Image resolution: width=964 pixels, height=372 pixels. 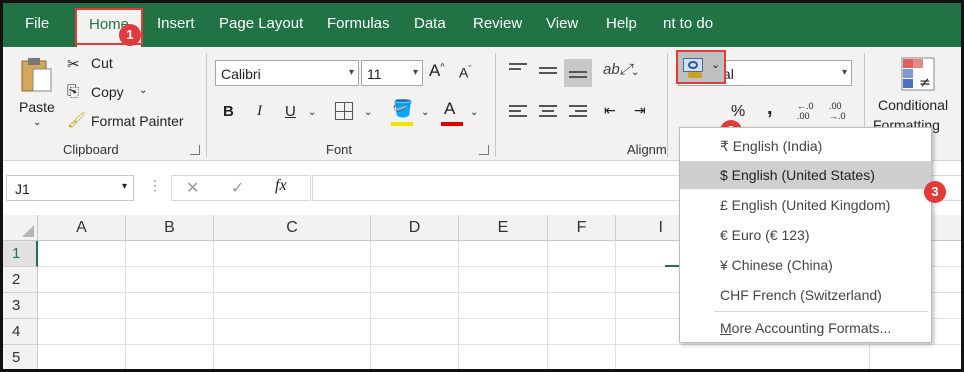 I want to click on align-center-icon, so click(x=548, y=112).